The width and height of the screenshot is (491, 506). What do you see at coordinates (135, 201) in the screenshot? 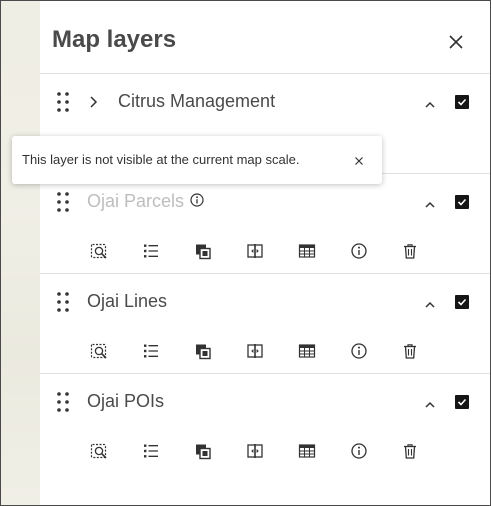
I see `layer-name: Ojai Parcels` at bounding box center [135, 201].